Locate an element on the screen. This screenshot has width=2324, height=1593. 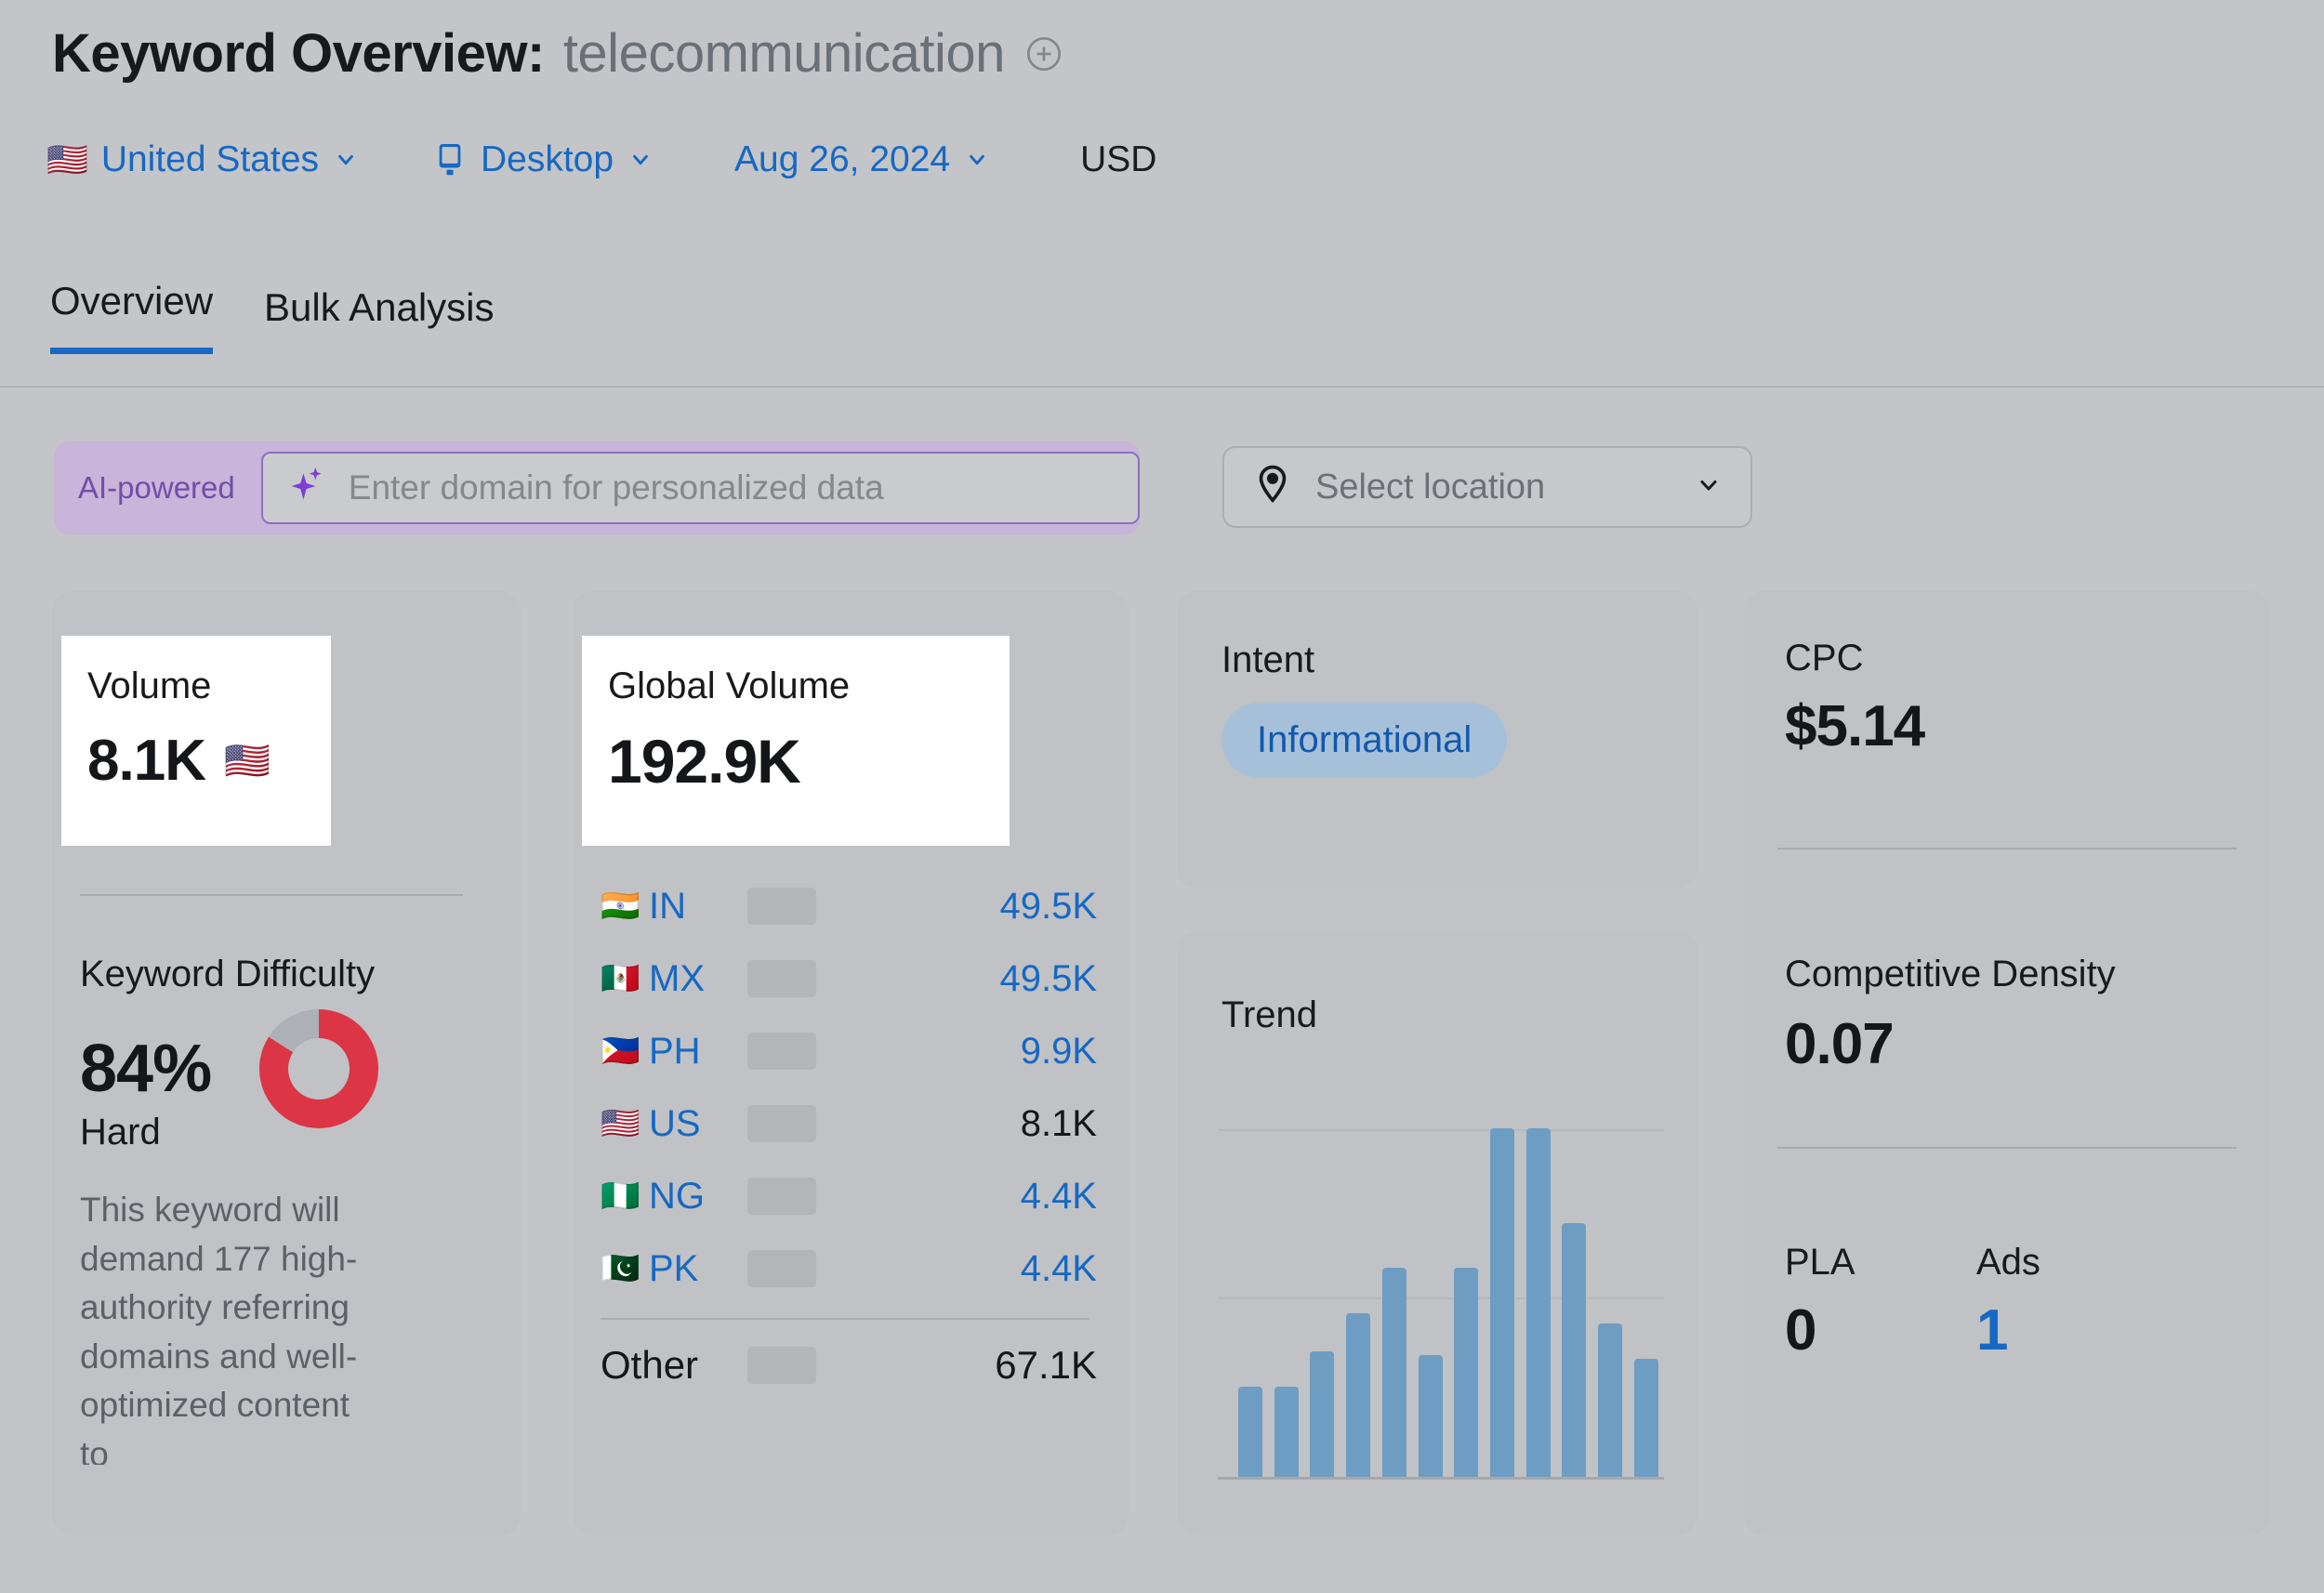
trend-bars is located at coordinates (1448, 1292).